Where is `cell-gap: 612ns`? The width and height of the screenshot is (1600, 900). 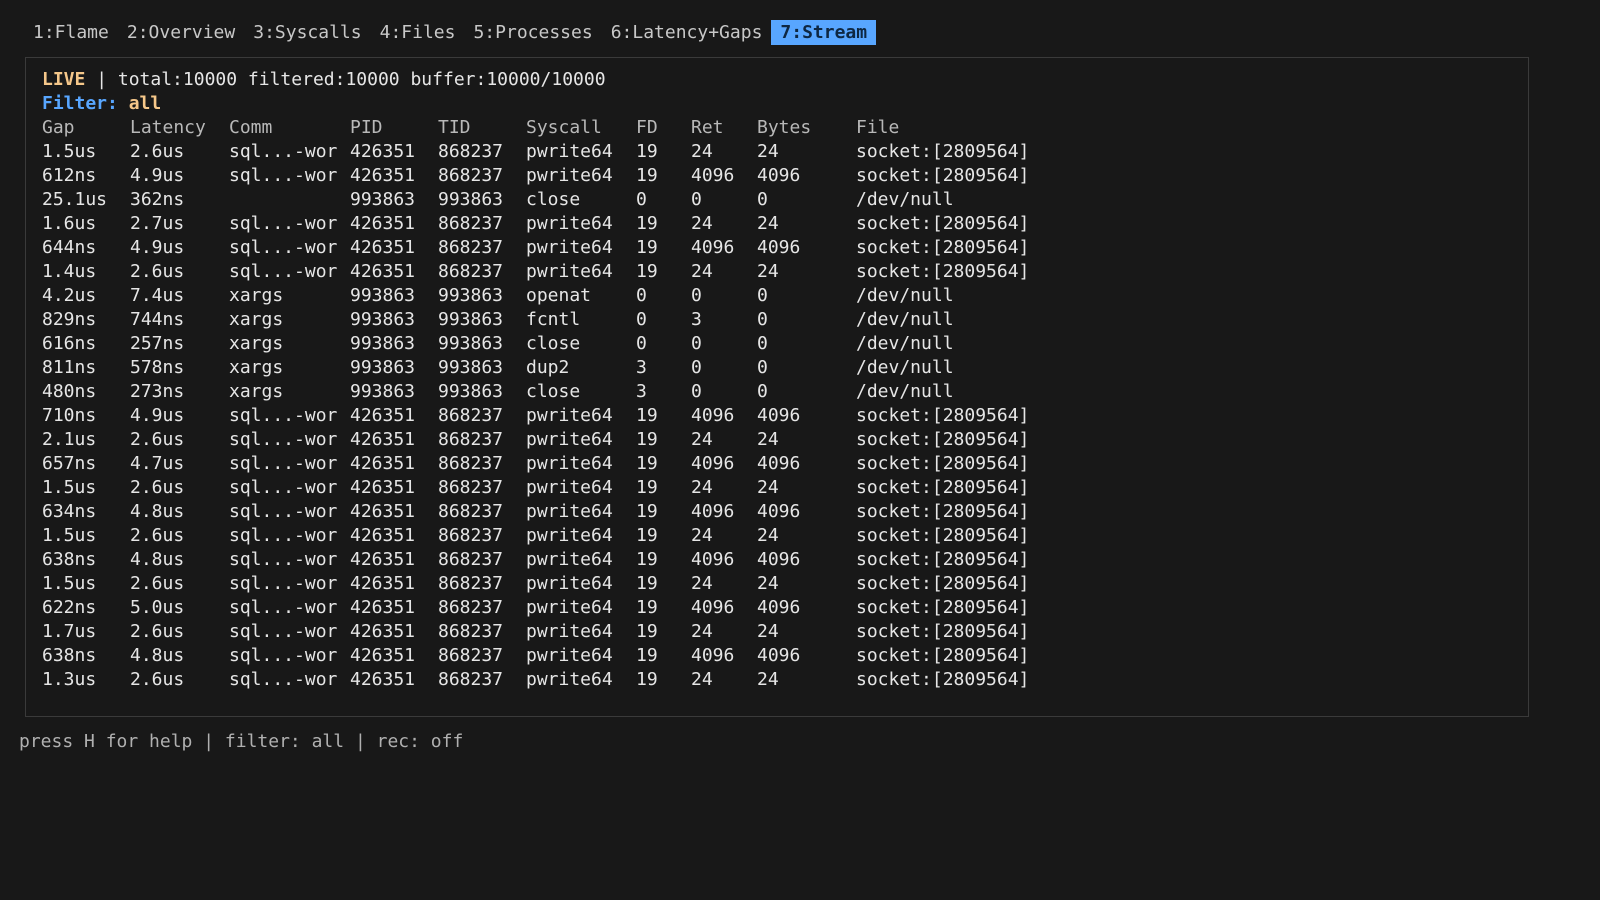 cell-gap: 612ns is located at coordinates (69, 175).